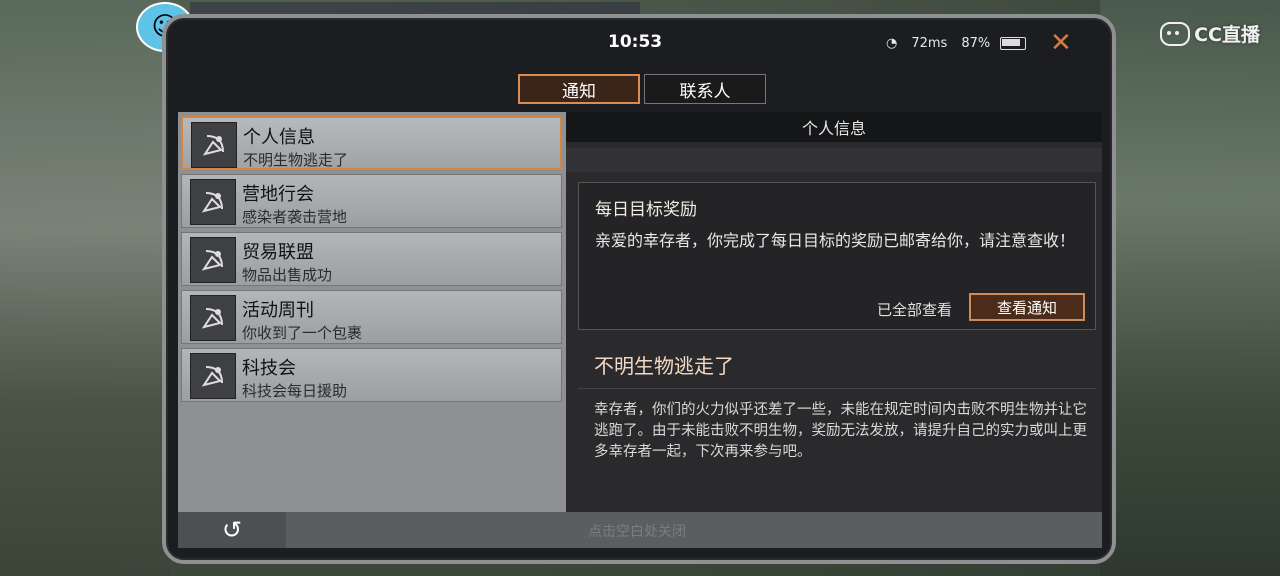 This screenshot has width=1280, height=576. Describe the element at coordinates (1175, 33) in the screenshot. I see `cc-logo-icon` at that location.